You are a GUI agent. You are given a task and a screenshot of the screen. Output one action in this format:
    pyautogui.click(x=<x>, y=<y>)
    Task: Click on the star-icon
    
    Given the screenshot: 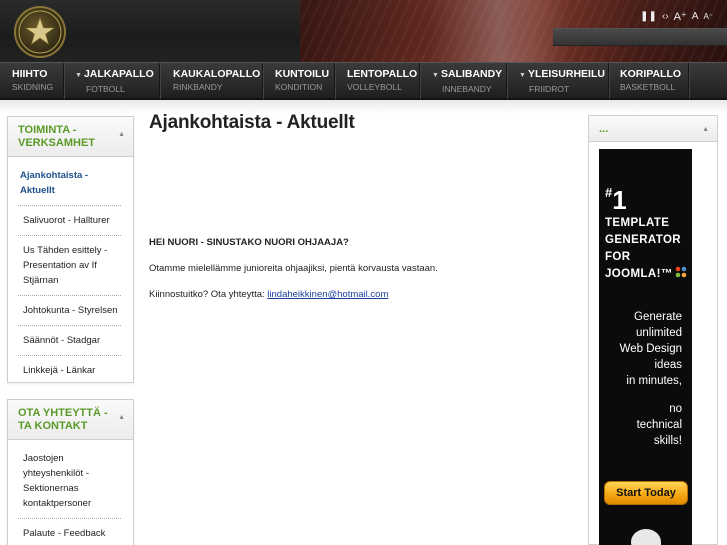 What is the action you would take?
    pyautogui.click(x=40, y=32)
    